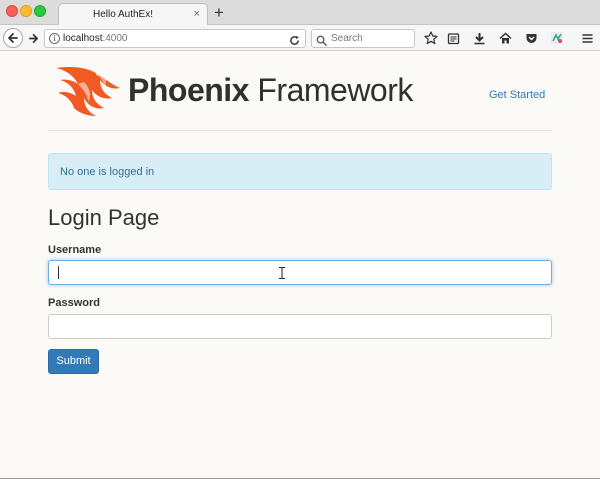 This screenshot has width=600, height=479. I want to click on search-bar: Search, so click(363, 38).